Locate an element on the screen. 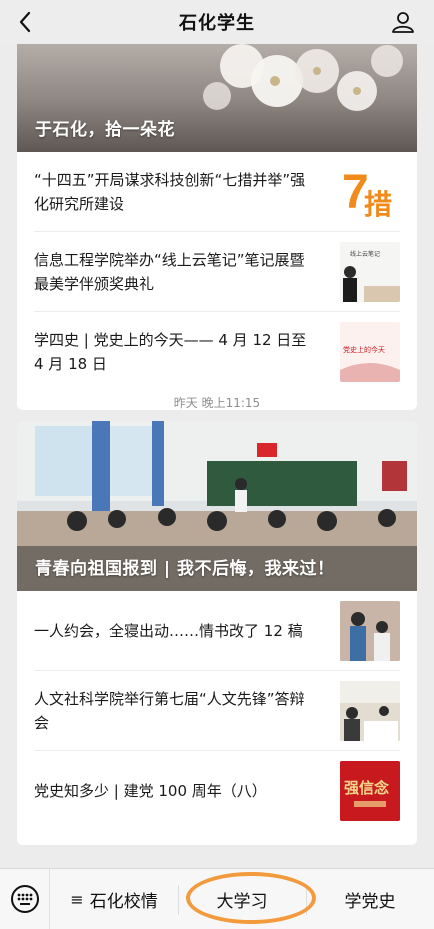 This screenshot has width=434, height=929. article-item: 人文社科学院举行第七届“人文先锋”答辩会 is located at coordinates (217, 711).